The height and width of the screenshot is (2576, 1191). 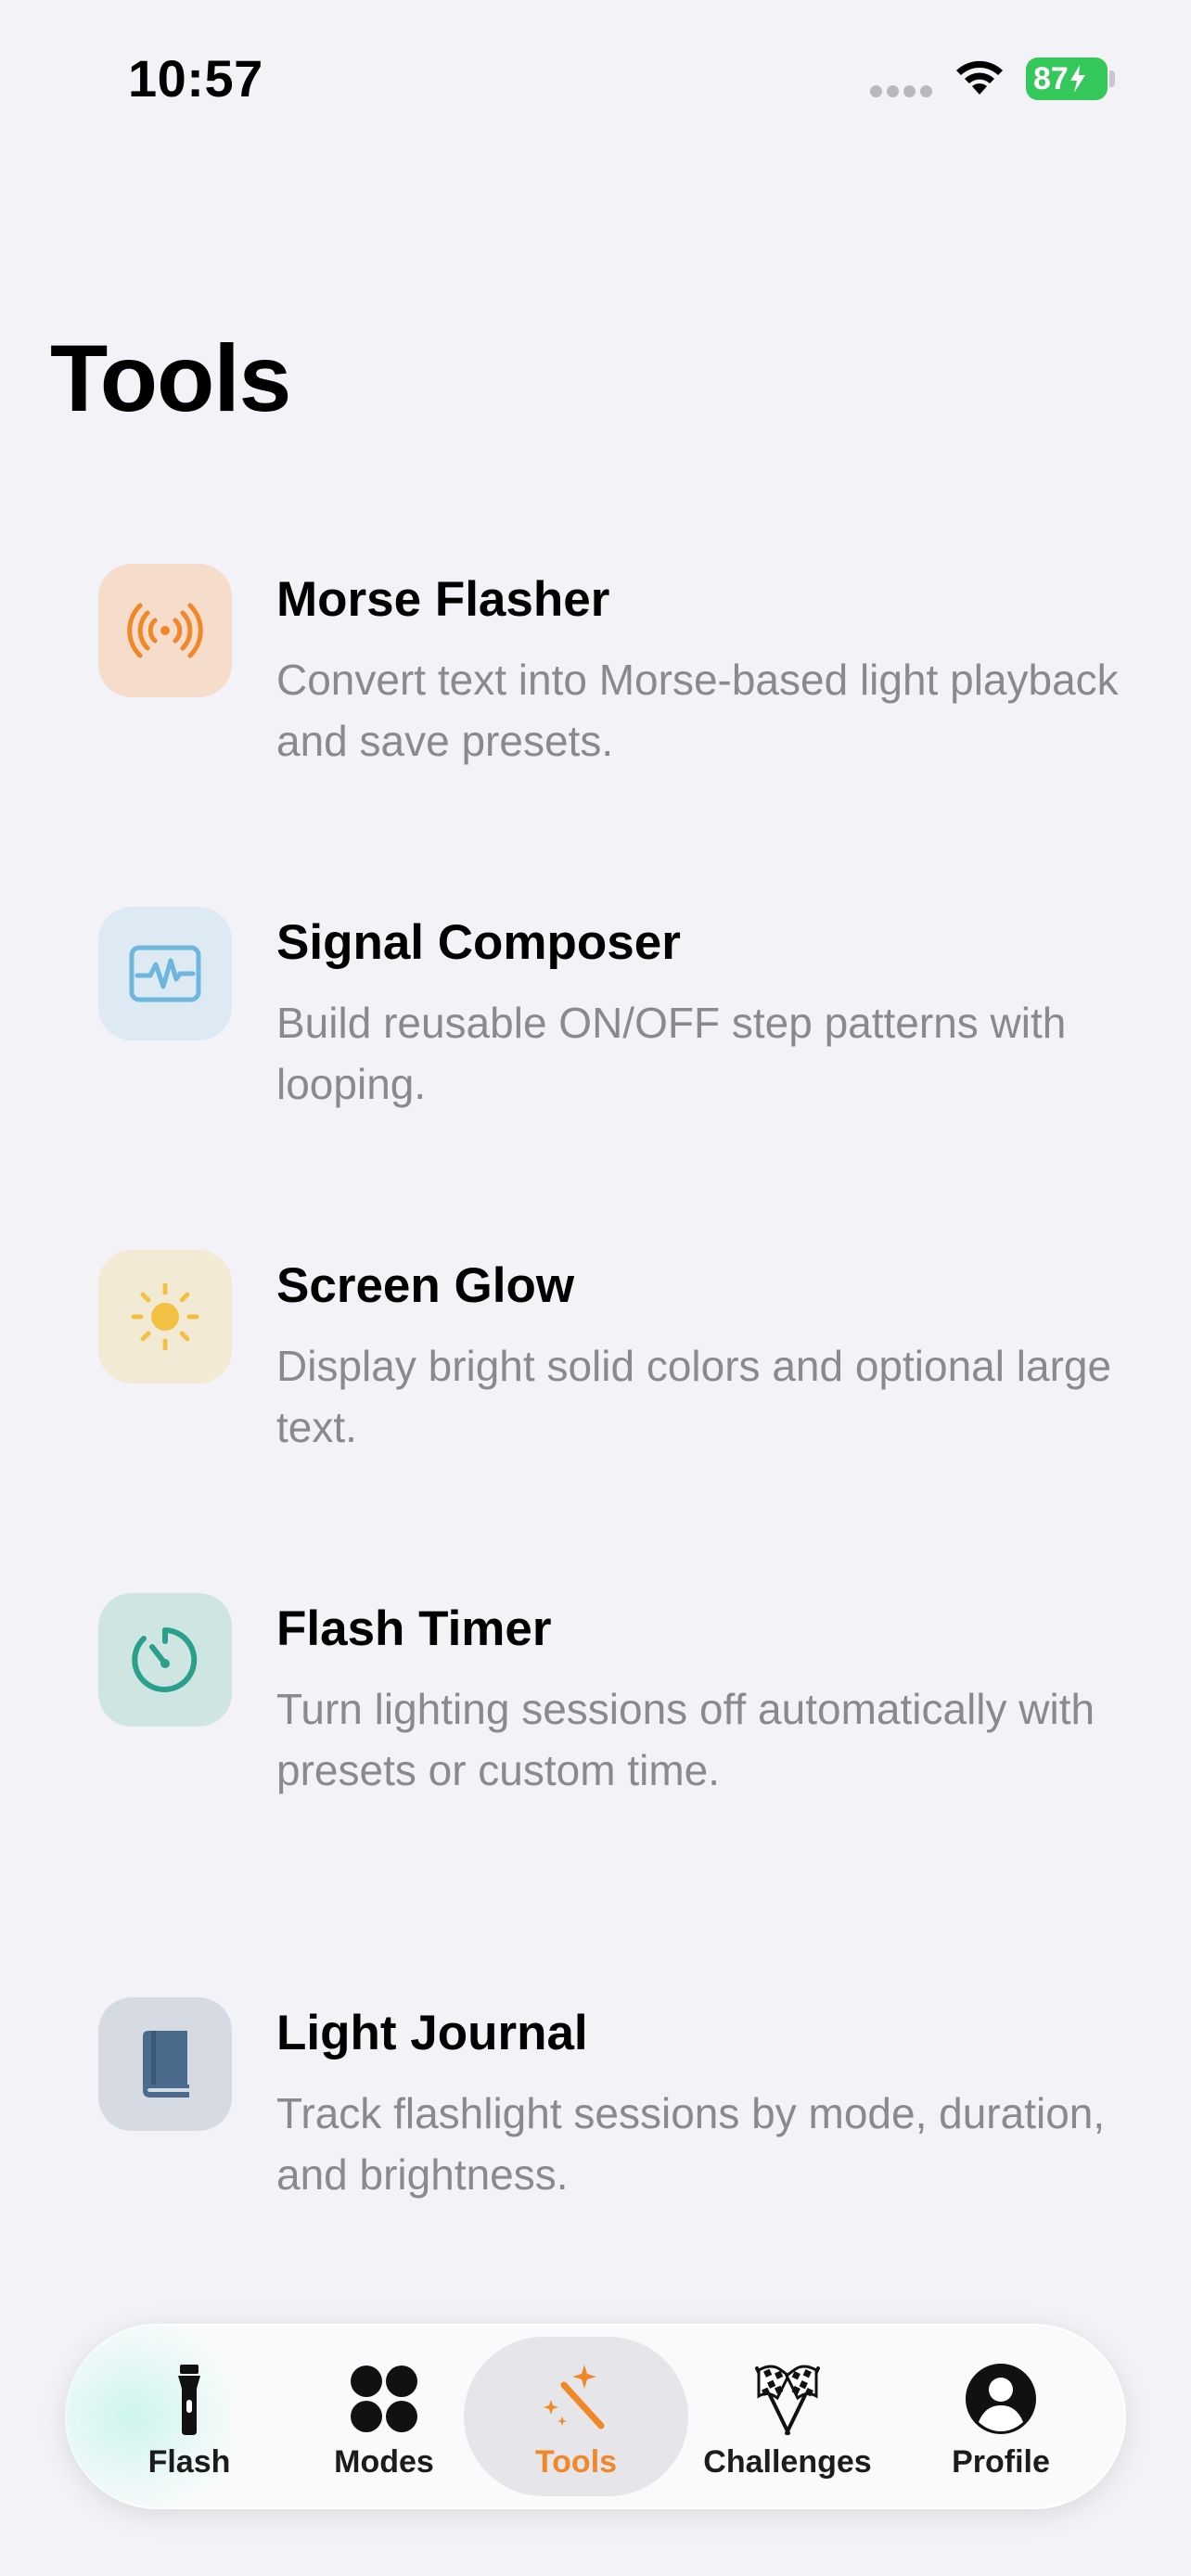 I want to click on book-icon, so click(x=165, y=2064).